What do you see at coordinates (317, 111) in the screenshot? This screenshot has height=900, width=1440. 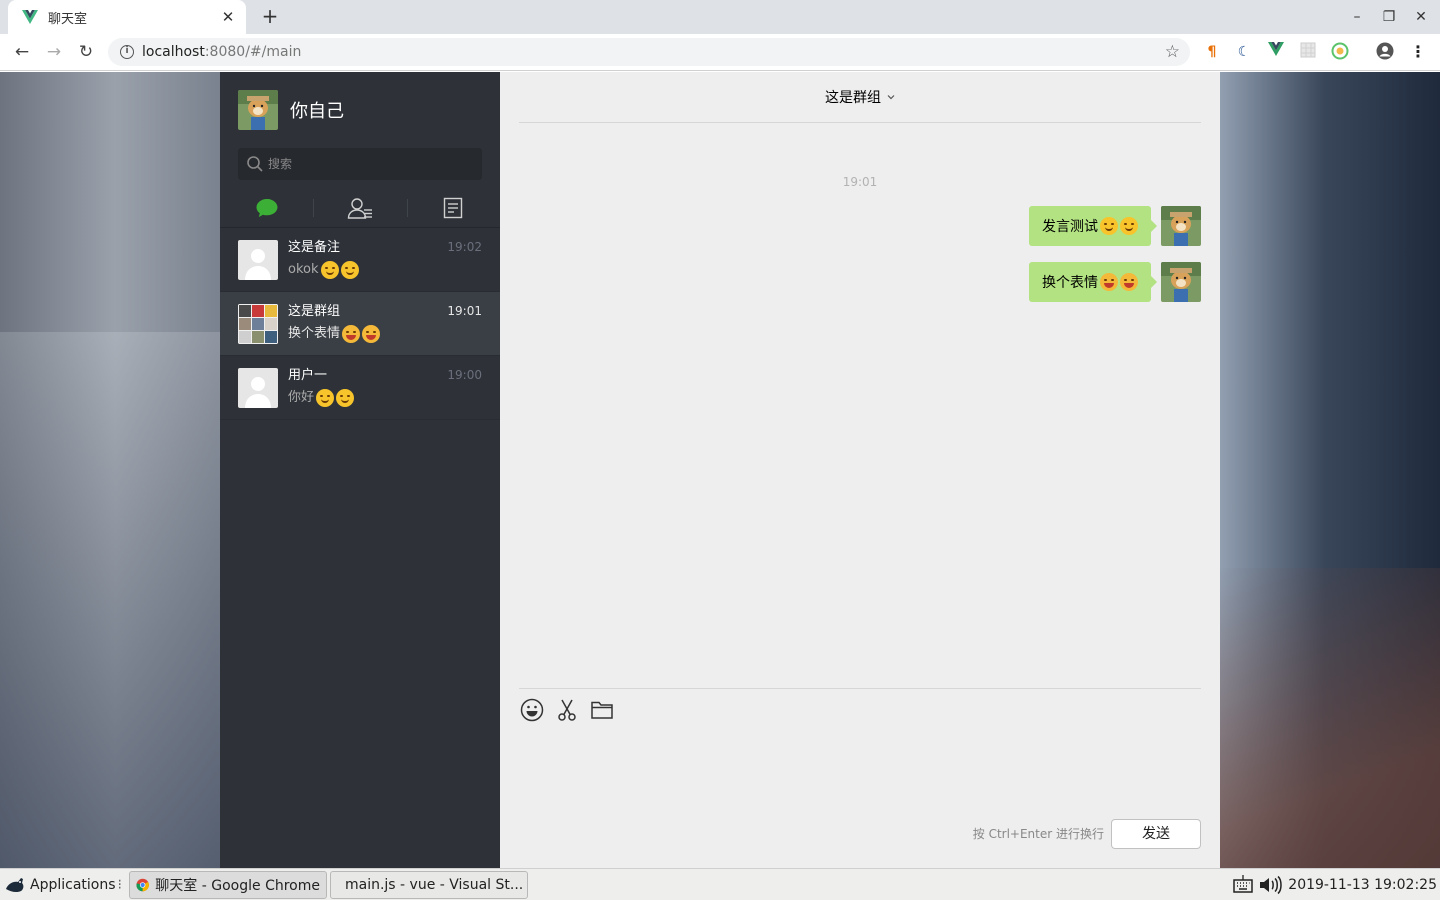 I see `user-name: 你自己` at bounding box center [317, 111].